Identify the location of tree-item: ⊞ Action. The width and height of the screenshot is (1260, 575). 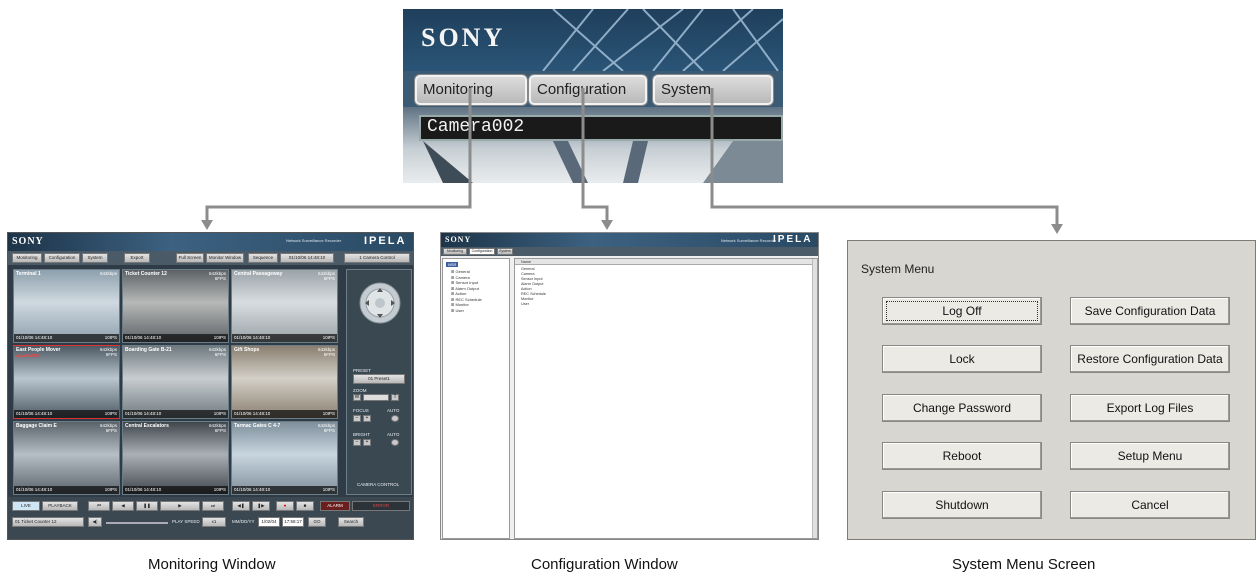
(458, 293).